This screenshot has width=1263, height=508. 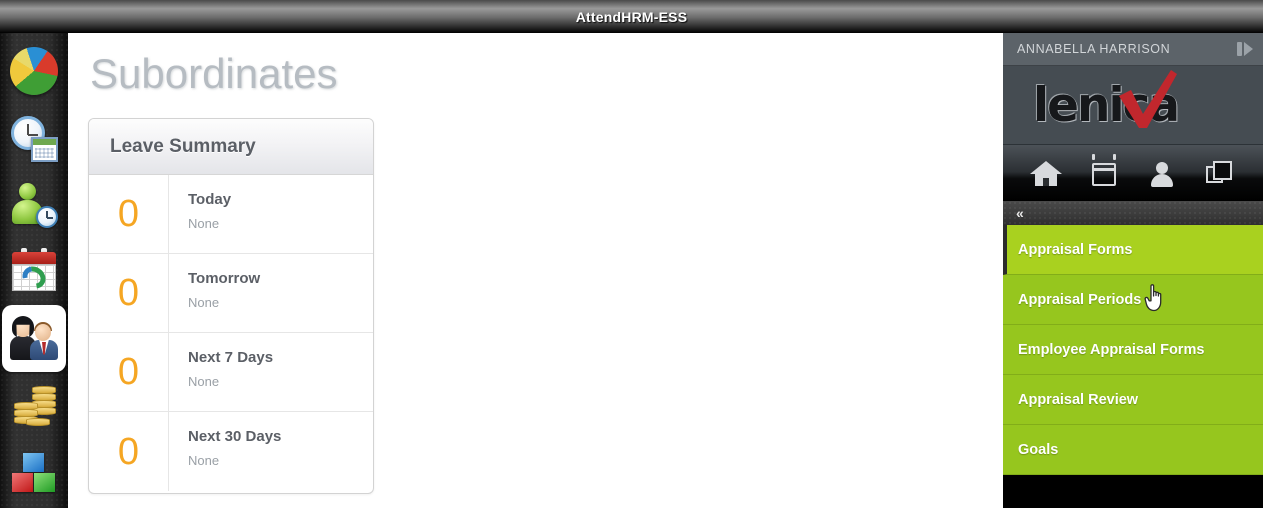 I want to click on user-header: ANNABELLA HARRISON, so click(x=1133, y=49).